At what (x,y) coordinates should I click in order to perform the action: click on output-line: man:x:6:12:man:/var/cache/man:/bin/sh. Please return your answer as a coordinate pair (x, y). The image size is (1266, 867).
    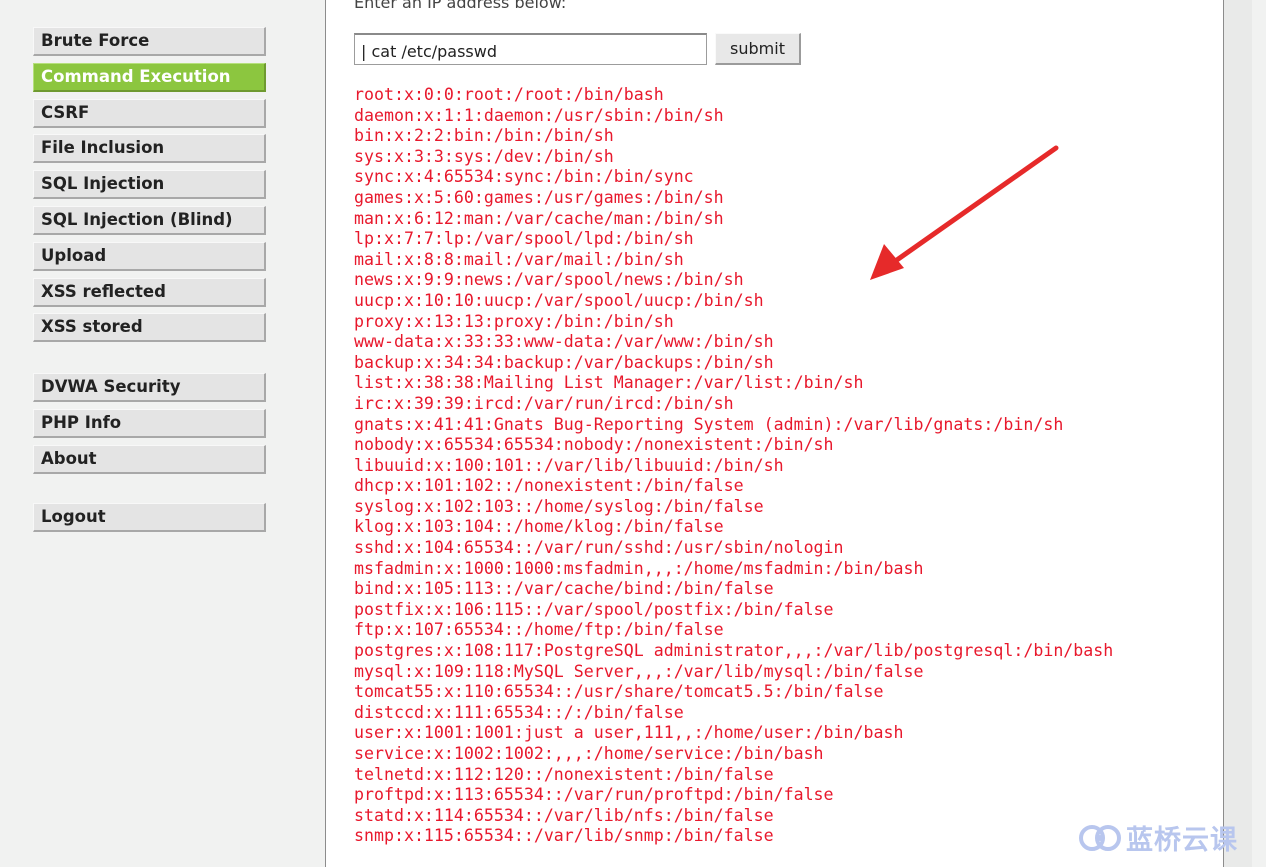
    Looking at the image, I should click on (539, 218).